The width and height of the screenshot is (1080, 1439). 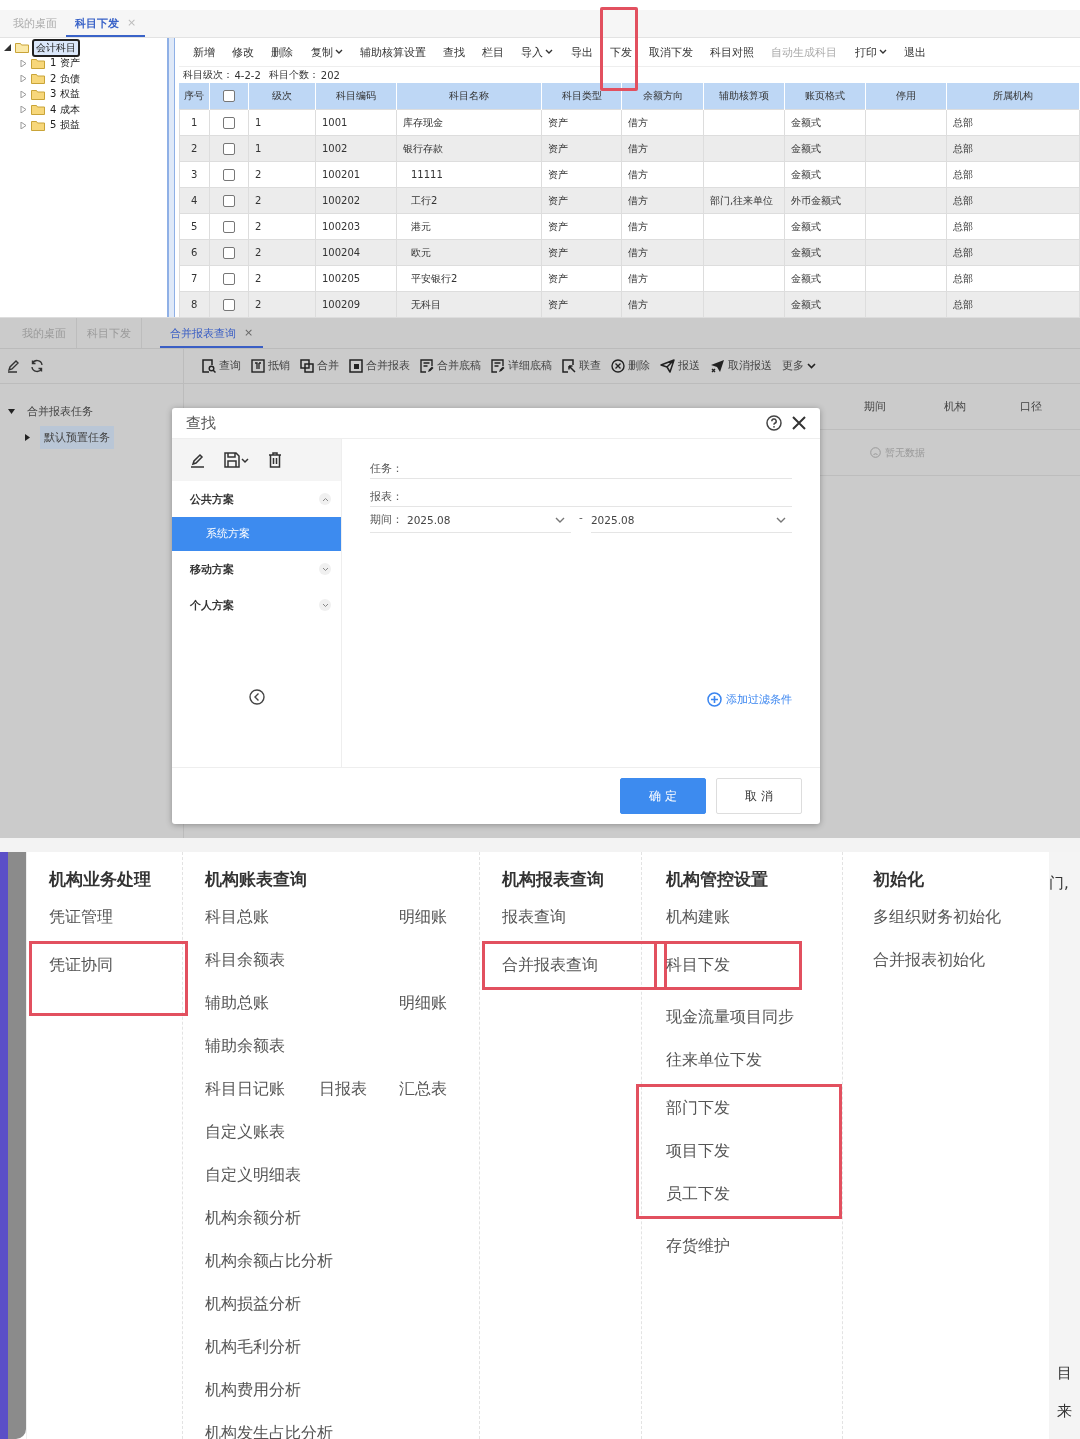 What do you see at coordinates (342, 1304) in the screenshot?
I see `menu-item: 机构损益分析` at bounding box center [342, 1304].